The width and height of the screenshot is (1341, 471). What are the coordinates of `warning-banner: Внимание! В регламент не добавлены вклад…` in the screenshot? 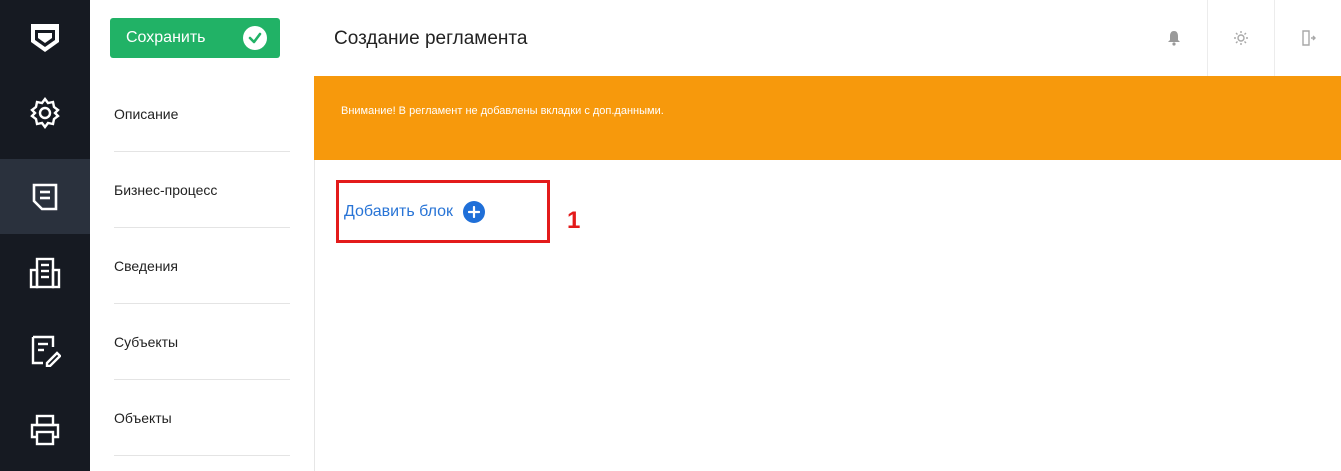 It's located at (827, 118).